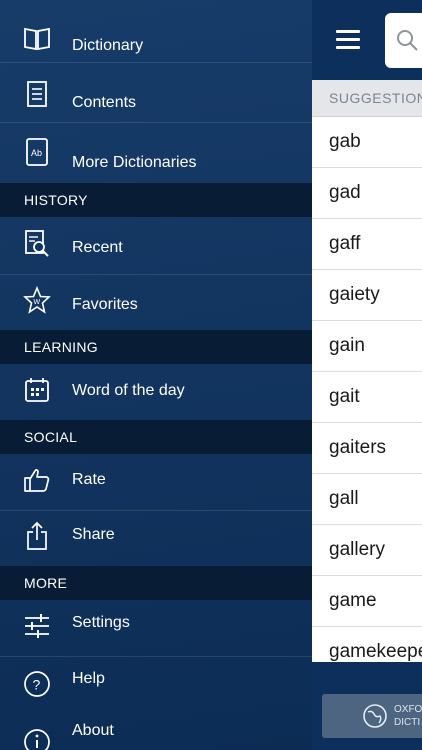 The image size is (422, 750). Describe the element at coordinates (101, 622) in the screenshot. I see `drawer-item-label: Settings` at that location.